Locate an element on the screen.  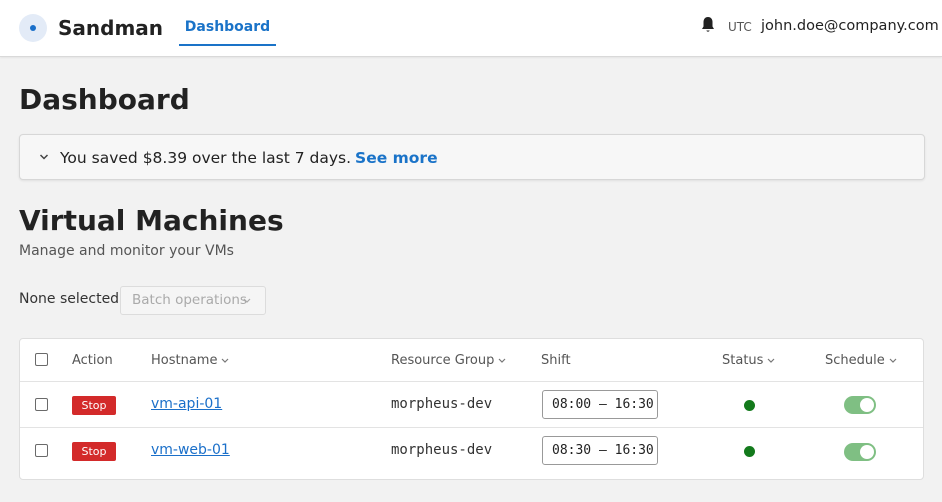
user-email: john.doe@company.com is located at coordinates (850, 26).